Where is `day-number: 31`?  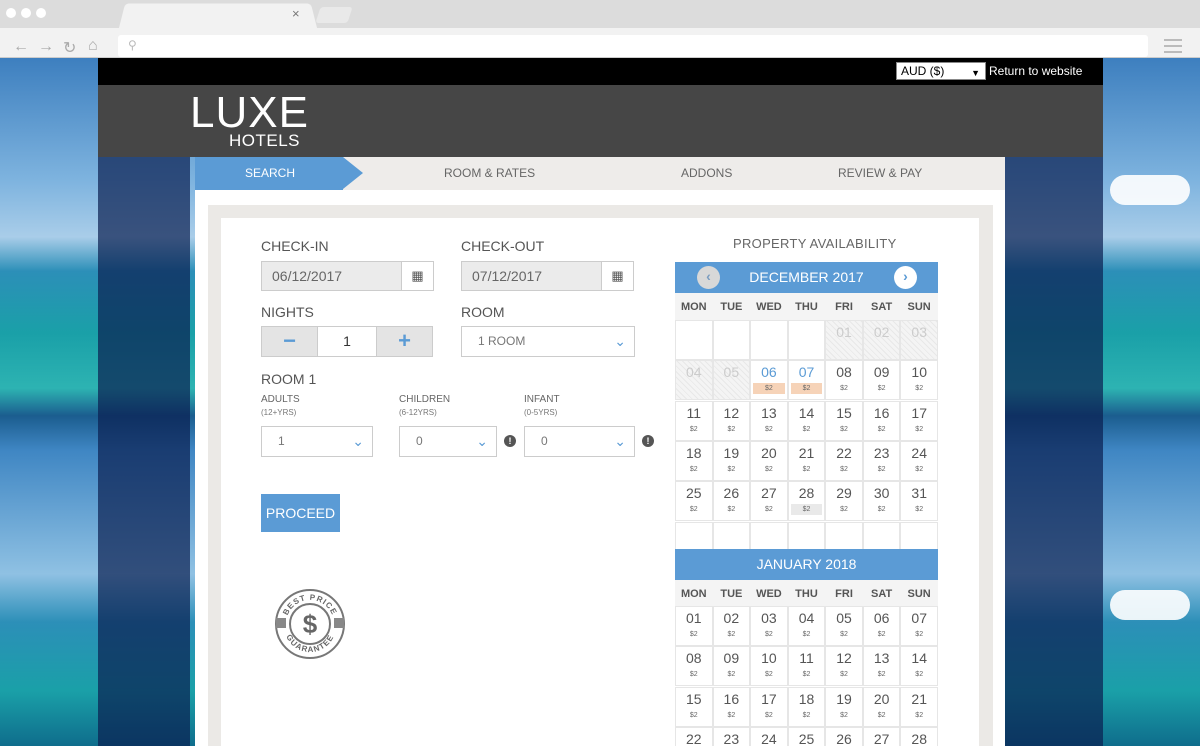
day-number: 31 is located at coordinates (919, 493).